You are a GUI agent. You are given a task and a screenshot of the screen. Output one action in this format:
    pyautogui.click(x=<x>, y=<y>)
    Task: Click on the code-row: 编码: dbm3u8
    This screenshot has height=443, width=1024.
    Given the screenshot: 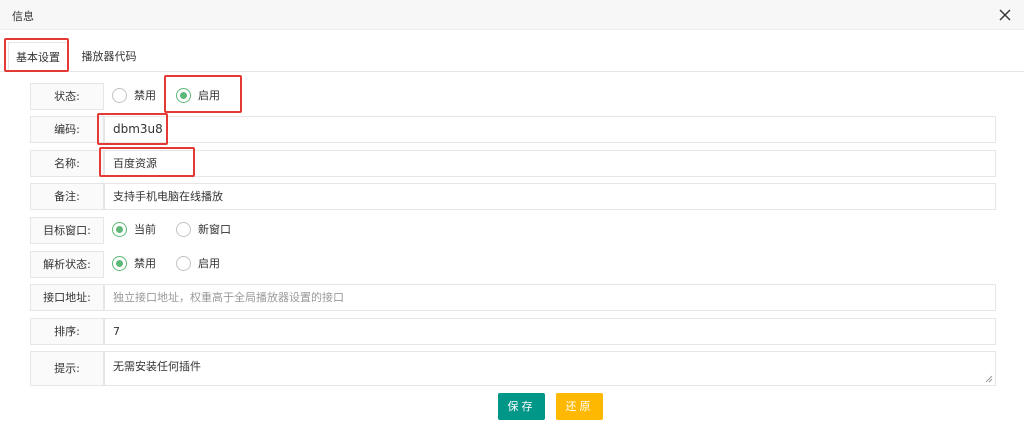 What is the action you would take?
    pyautogui.click(x=513, y=129)
    